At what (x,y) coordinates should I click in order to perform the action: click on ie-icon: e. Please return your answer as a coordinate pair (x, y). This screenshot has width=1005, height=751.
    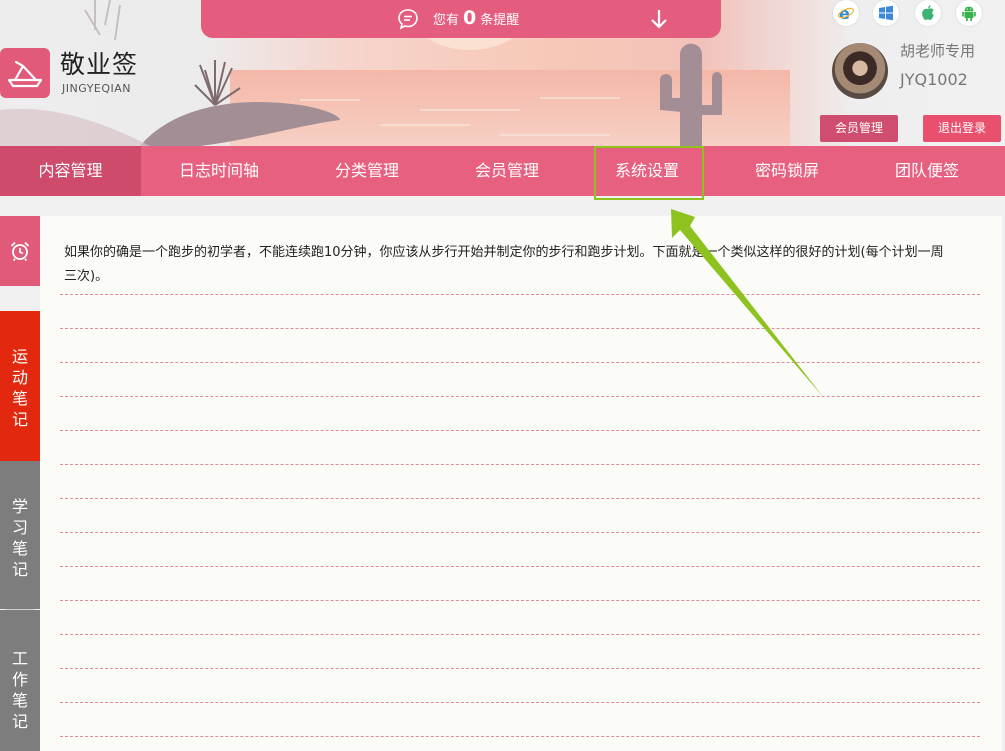
    Looking at the image, I should click on (846, 13).